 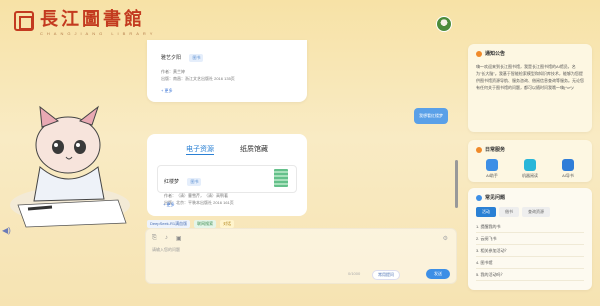 What do you see at coordinates (169, 224) in the screenshot?
I see `model-chip: DeepSeek-R1满血版` at bounding box center [169, 224].